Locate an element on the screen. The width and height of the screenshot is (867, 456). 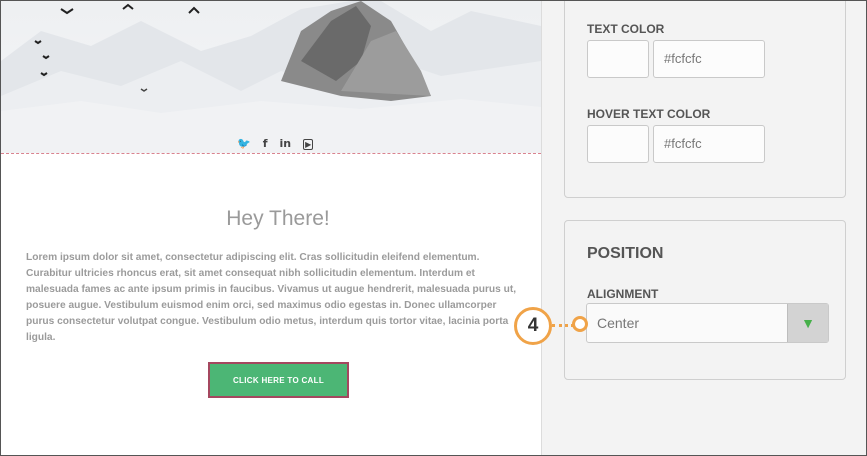
position-settings-card: POSITION ALIGNMENT is located at coordinates (705, 300).